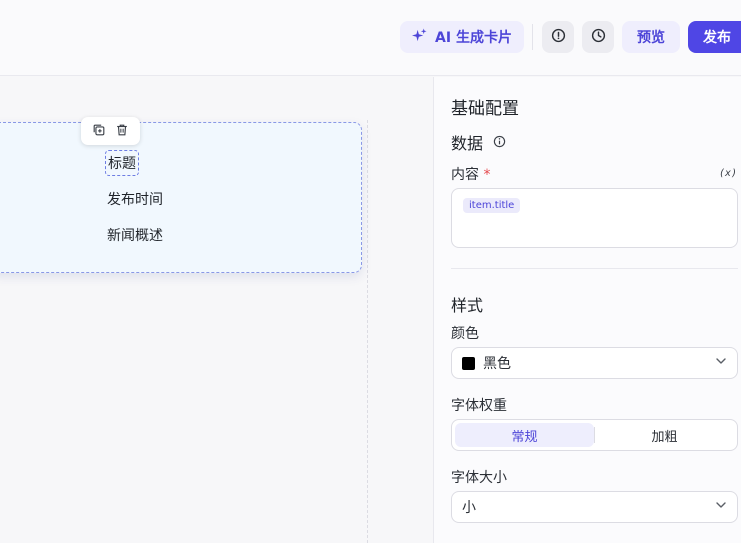 Image resolution: width=741 pixels, height=543 pixels. Describe the element at coordinates (122, 163) in the screenshot. I see `card-title-text: 标题` at that location.